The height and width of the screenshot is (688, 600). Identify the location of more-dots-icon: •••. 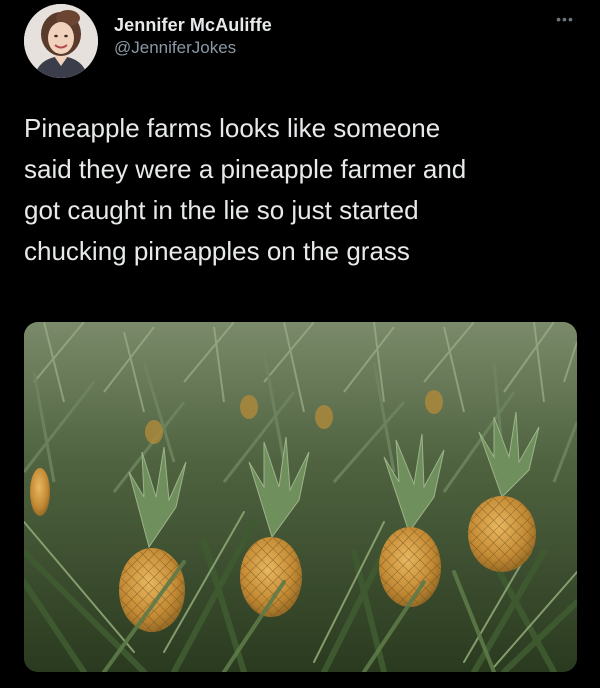
(565, 19).